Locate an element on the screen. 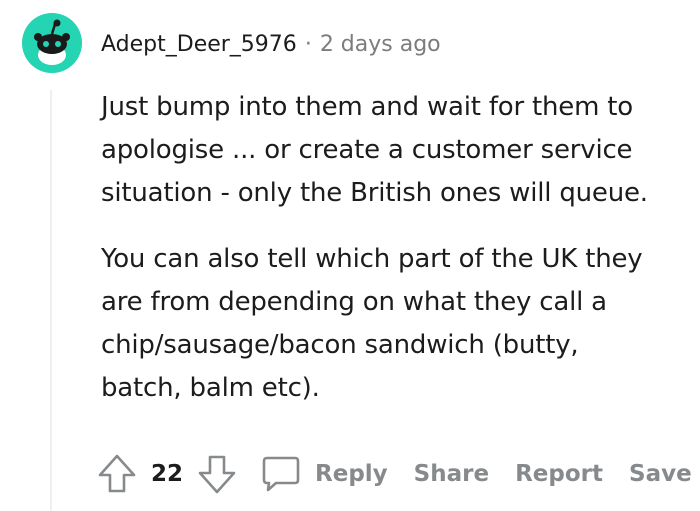 This screenshot has height=511, width=700. arrow-up-icon is located at coordinates (117, 473).